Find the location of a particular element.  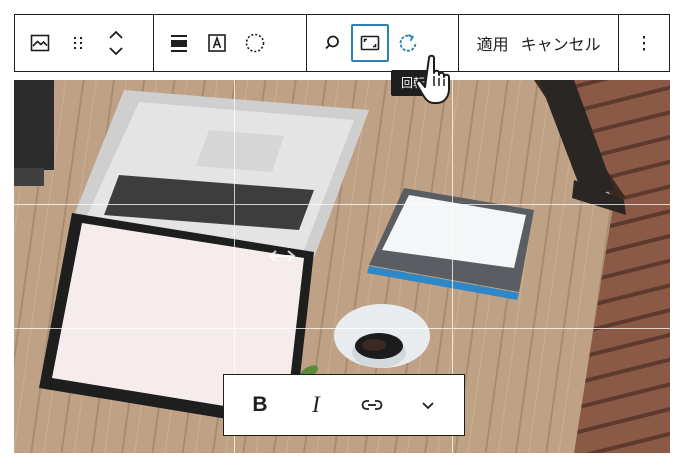

toolbar-group-align is located at coordinates (230, 43).